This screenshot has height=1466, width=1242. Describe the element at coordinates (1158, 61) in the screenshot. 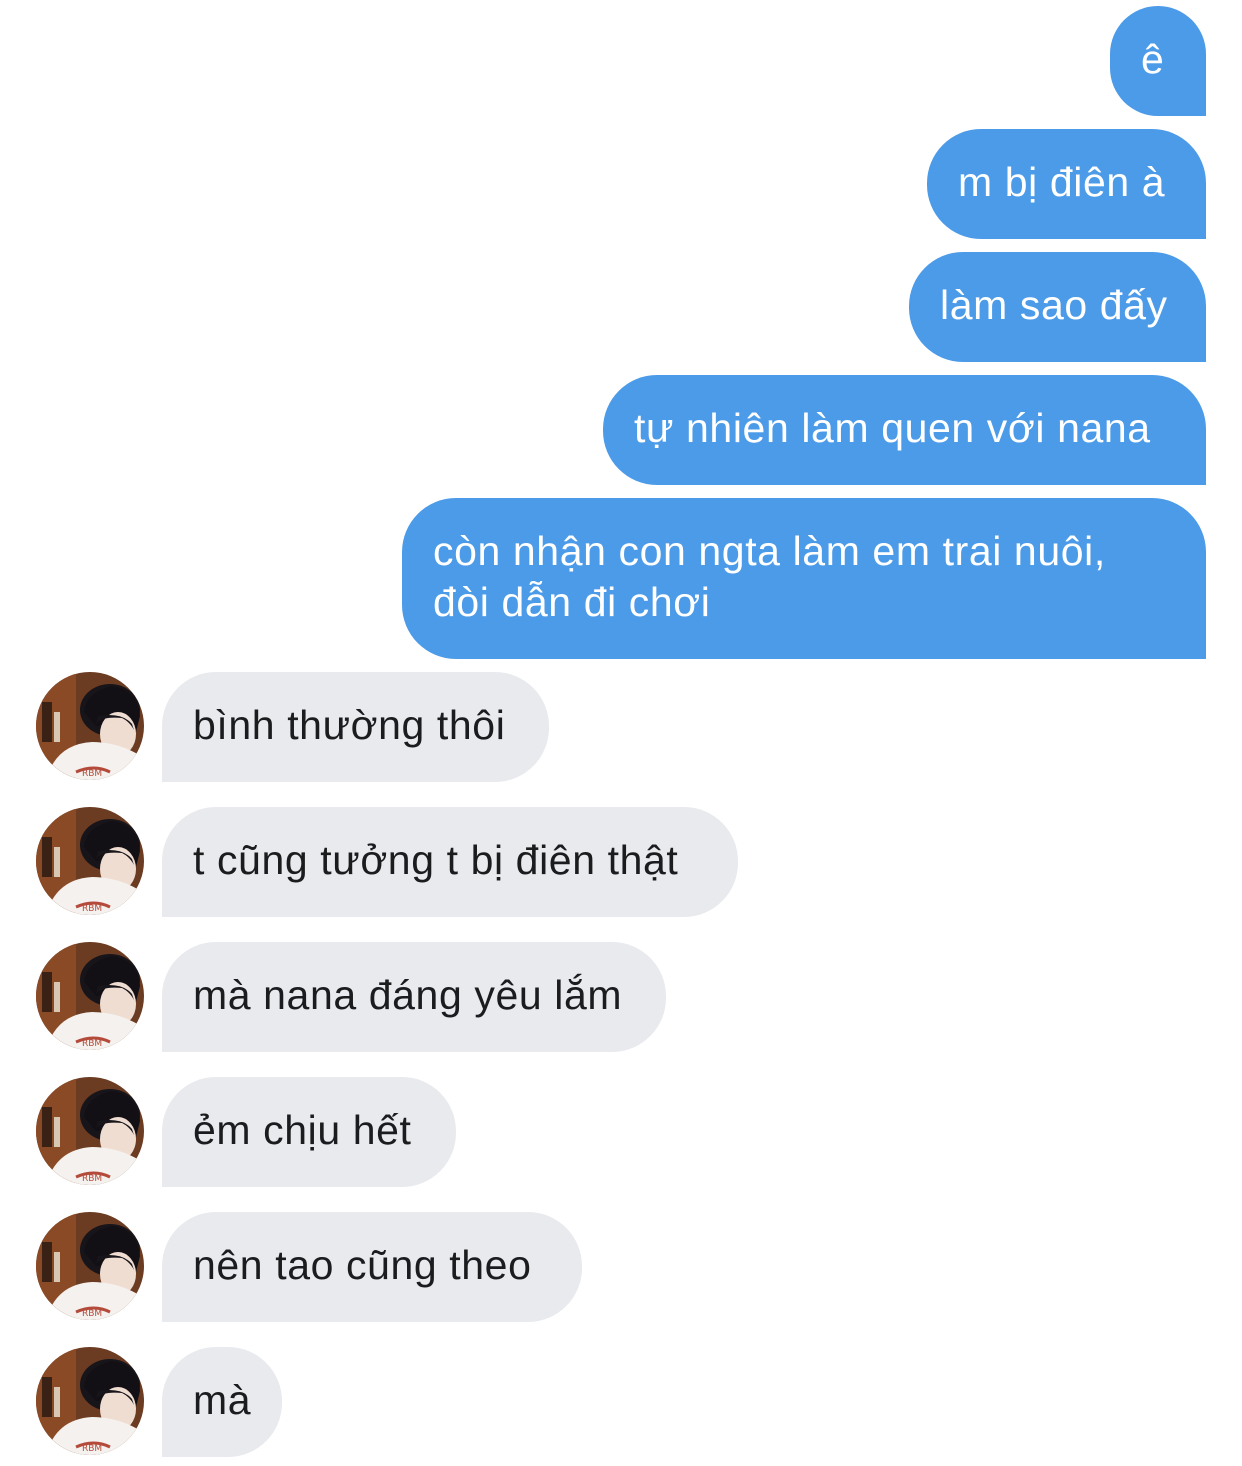

I see `outgoing-message: ê` at that location.